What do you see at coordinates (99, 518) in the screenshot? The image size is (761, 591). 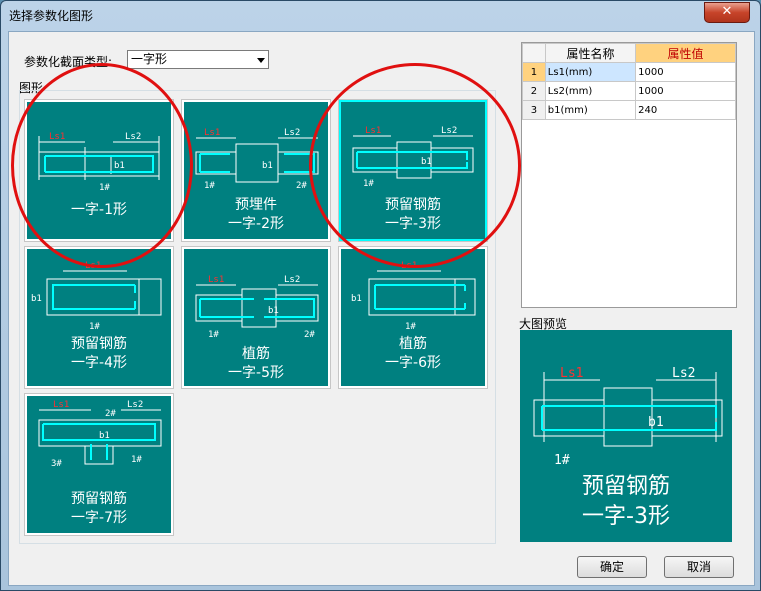 I see `tile-caption-7b: 一字-7形` at bounding box center [99, 518].